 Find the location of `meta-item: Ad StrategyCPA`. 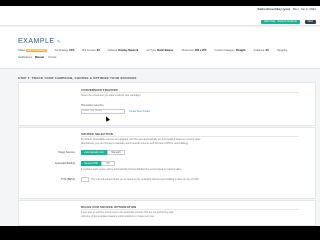

meta-item: Ad StrategyCPA is located at coordinates (67, 50).